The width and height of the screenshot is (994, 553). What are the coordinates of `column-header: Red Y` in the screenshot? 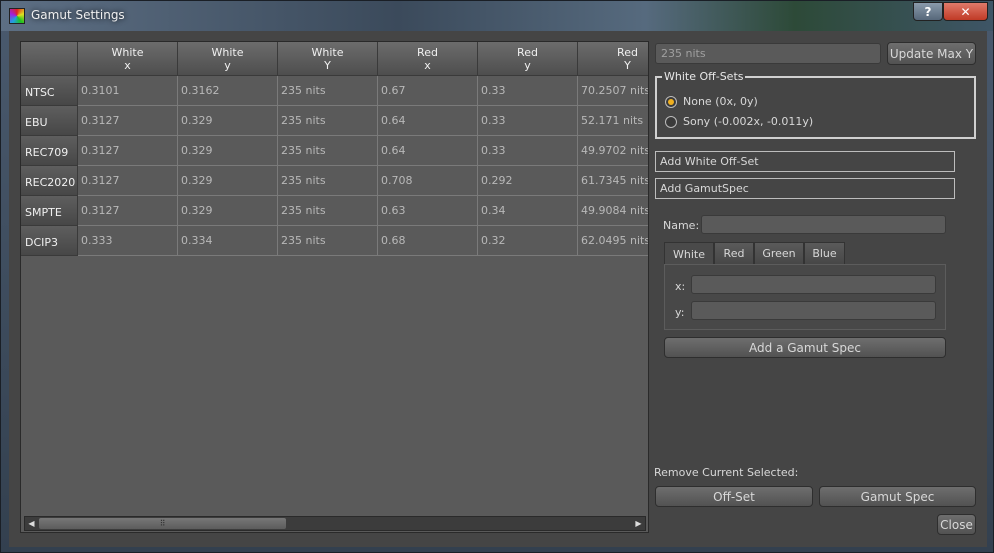 It's located at (613, 59).